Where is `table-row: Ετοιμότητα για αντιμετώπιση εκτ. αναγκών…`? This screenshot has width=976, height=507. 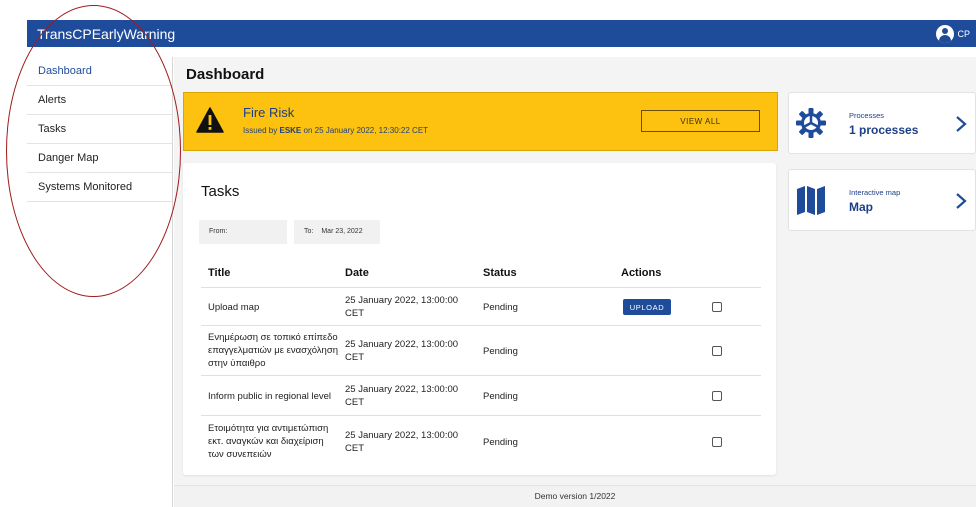
table-row: Ετοιμότητα για αντιμετώπιση εκτ. αναγκών… is located at coordinates (481, 440).